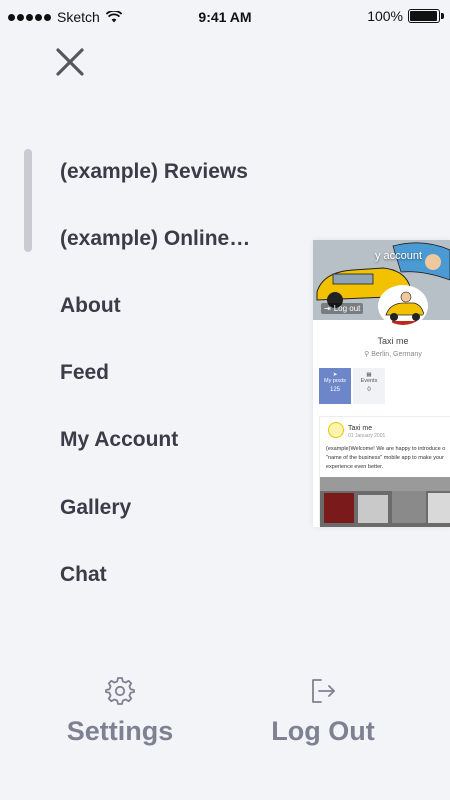  What do you see at coordinates (154, 171) in the screenshot?
I see `menu-item-label: (example) Reviews` at bounding box center [154, 171].